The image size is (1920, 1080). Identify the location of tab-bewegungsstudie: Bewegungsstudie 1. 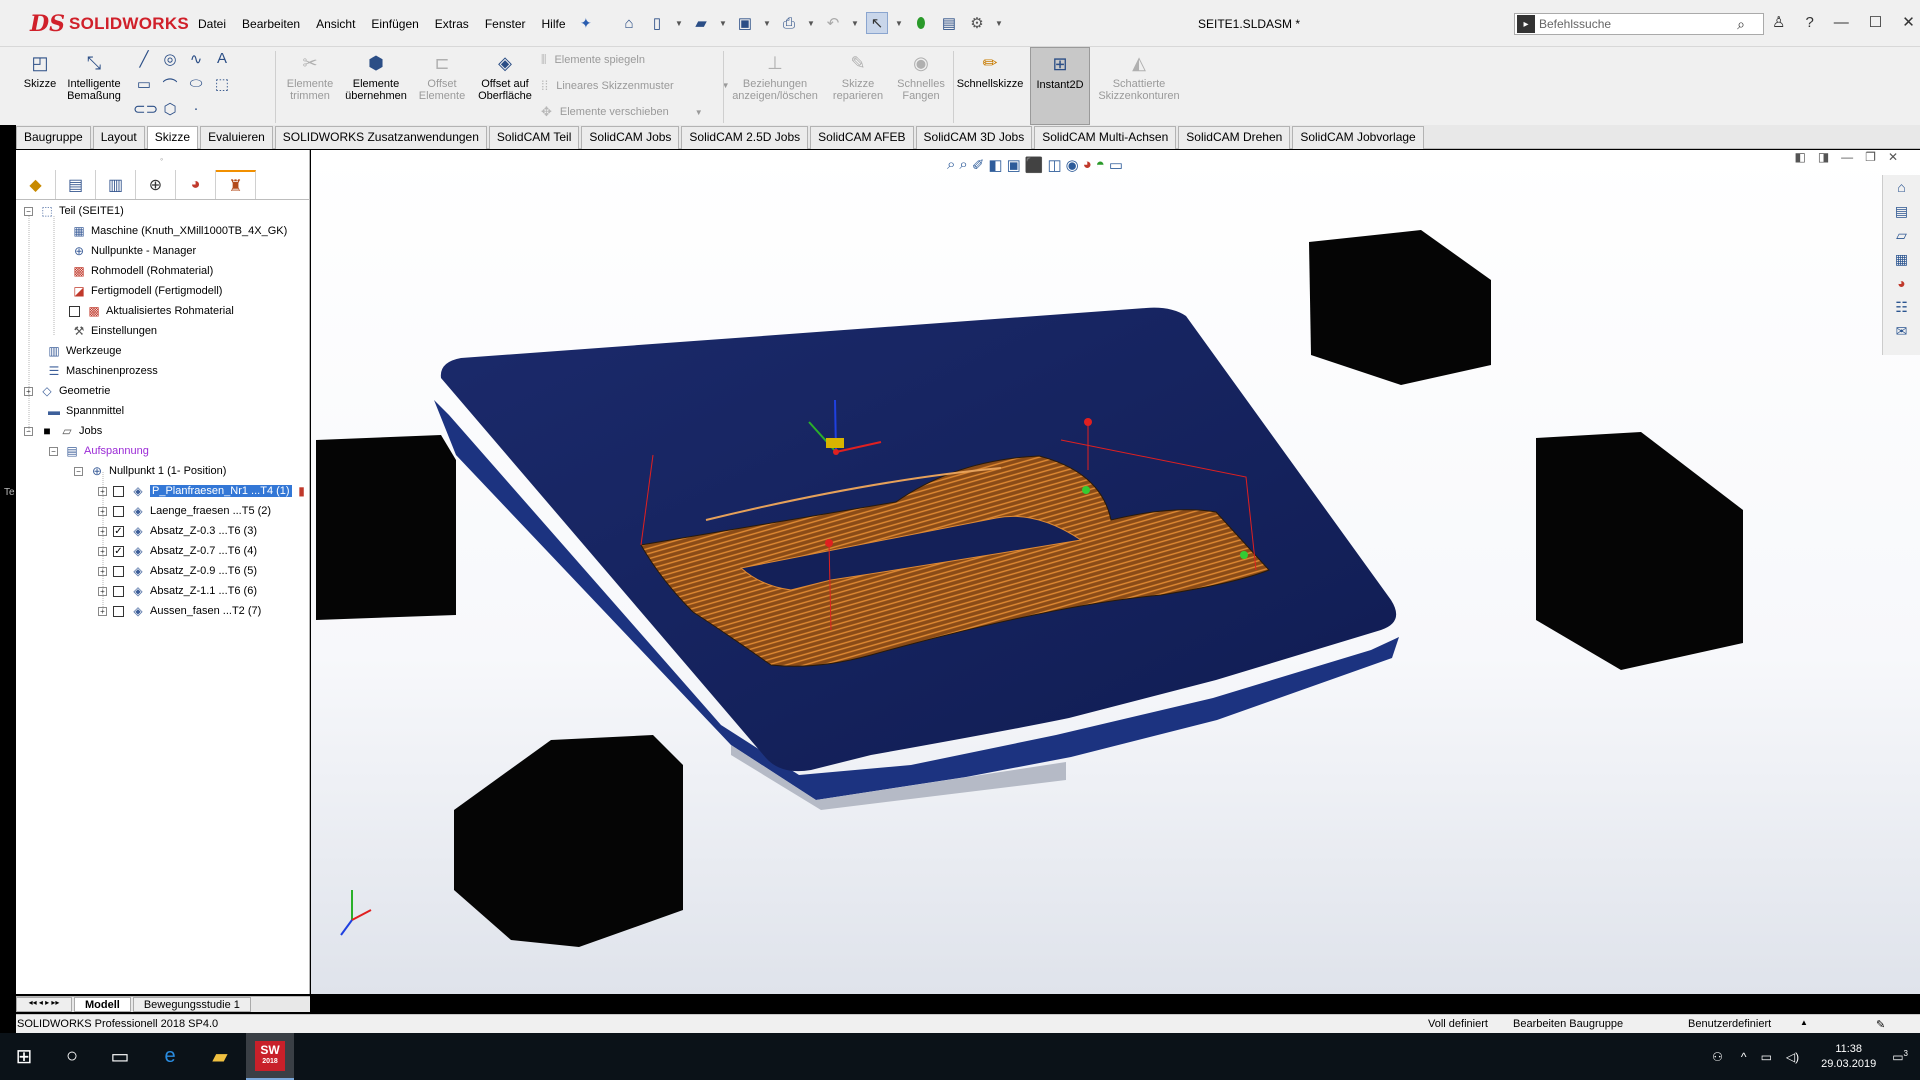
(191, 1004).